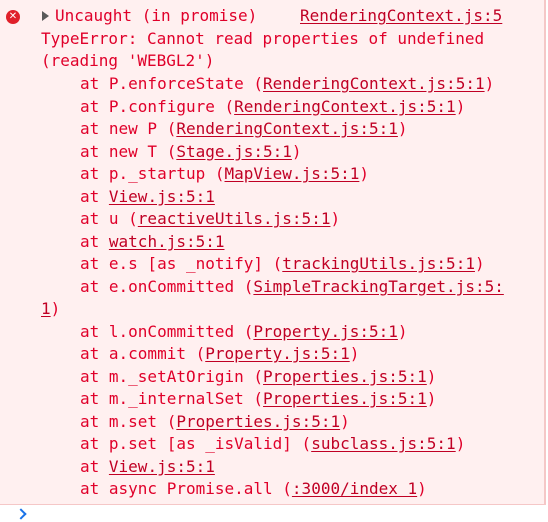 The height and width of the screenshot is (522, 548). I want to click on stack-frame: at P.configure (RenderingContext.js:5:1), so click(272, 107).